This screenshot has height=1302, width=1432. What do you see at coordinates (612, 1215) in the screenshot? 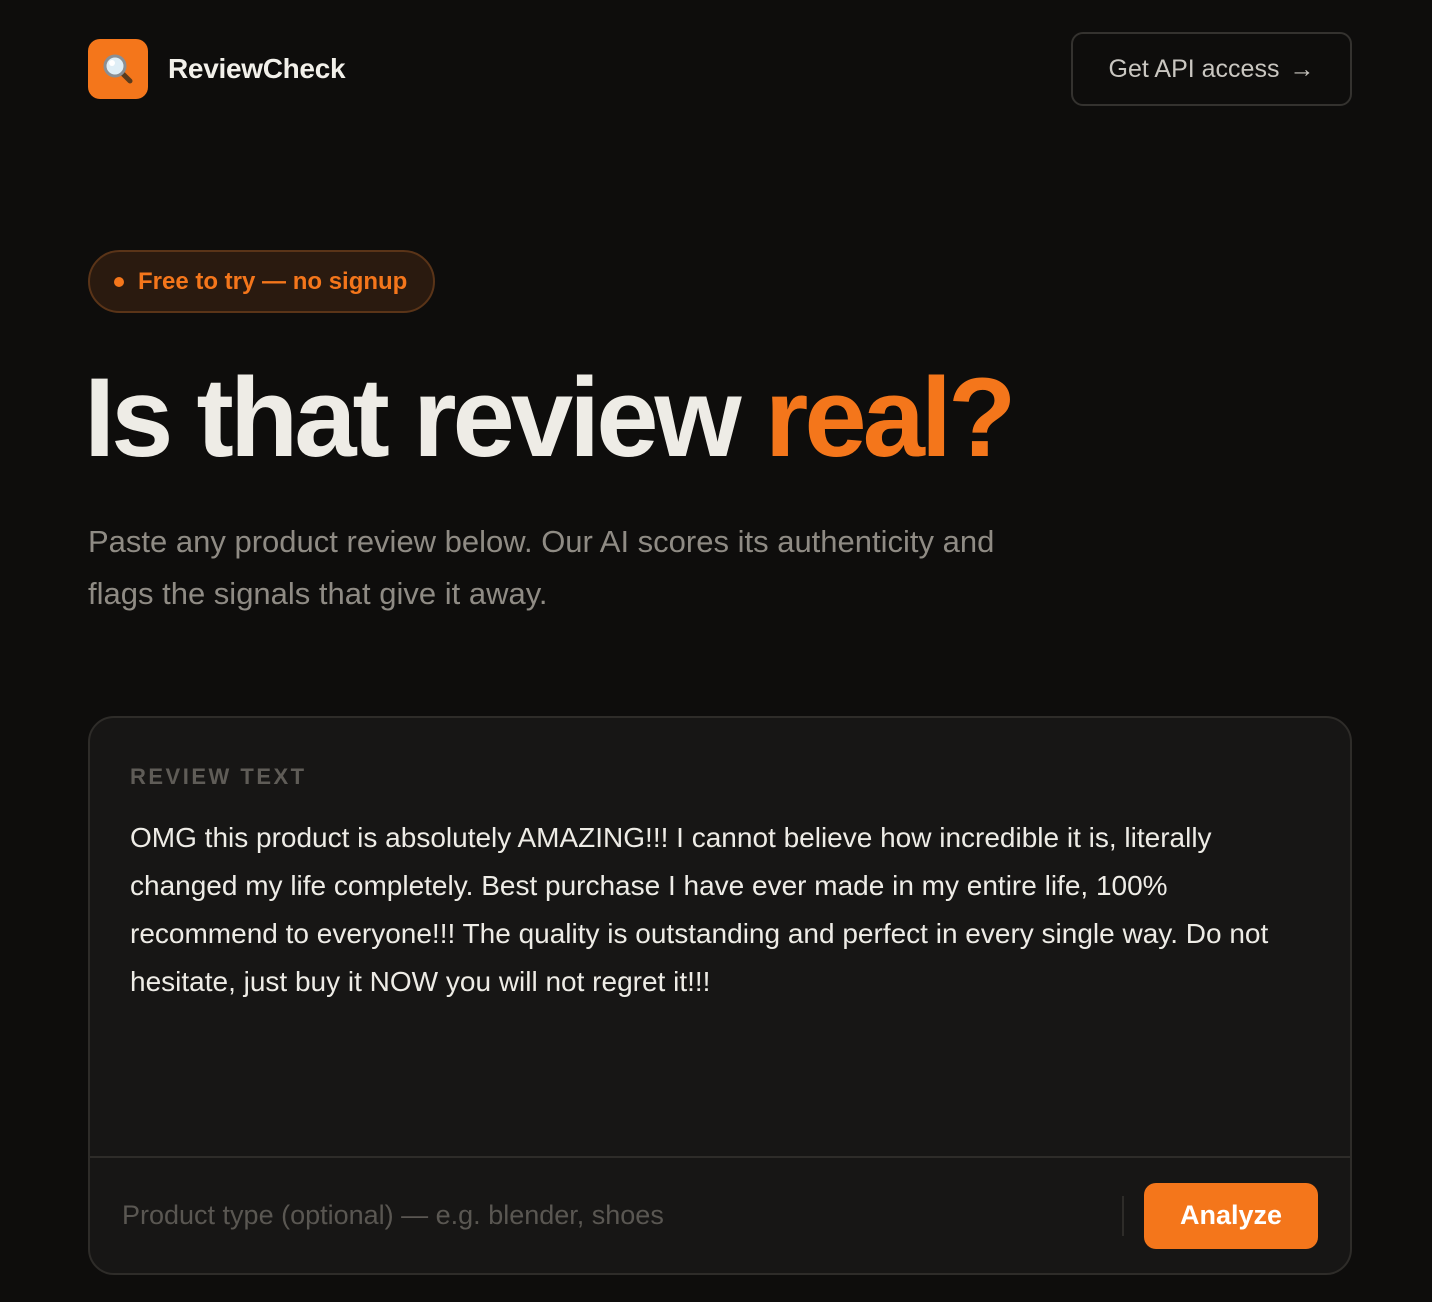
I see `product-type-input` at bounding box center [612, 1215].